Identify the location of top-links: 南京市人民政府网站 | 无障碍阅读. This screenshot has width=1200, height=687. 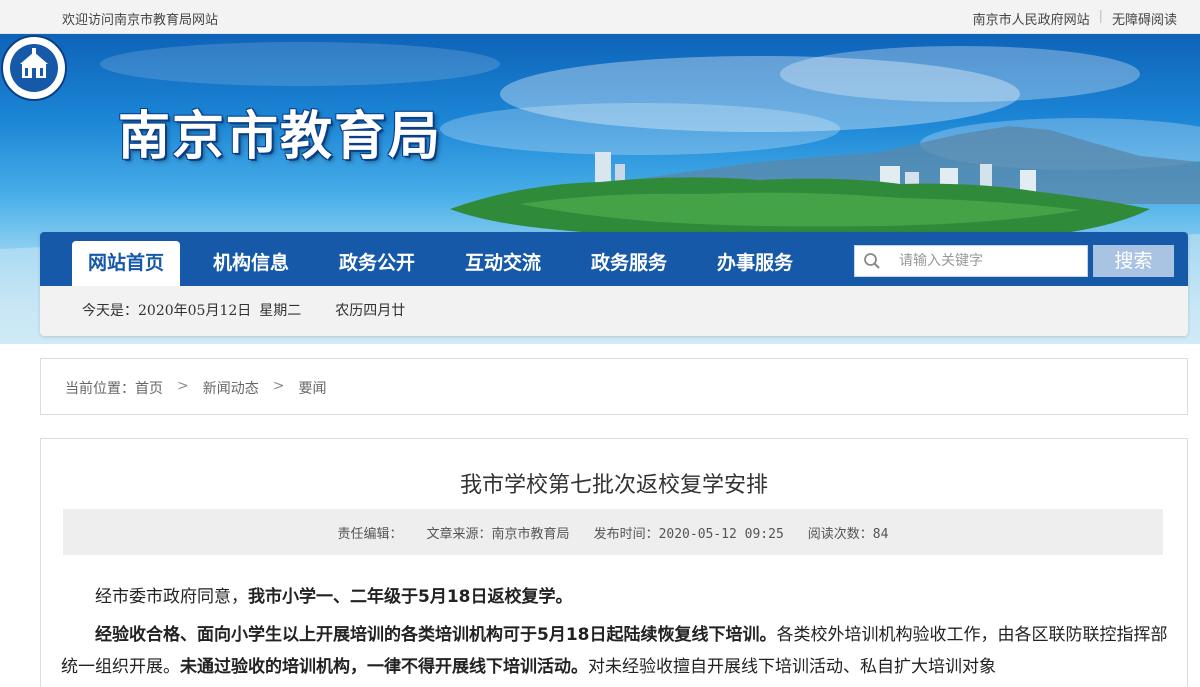
(1075, 18).